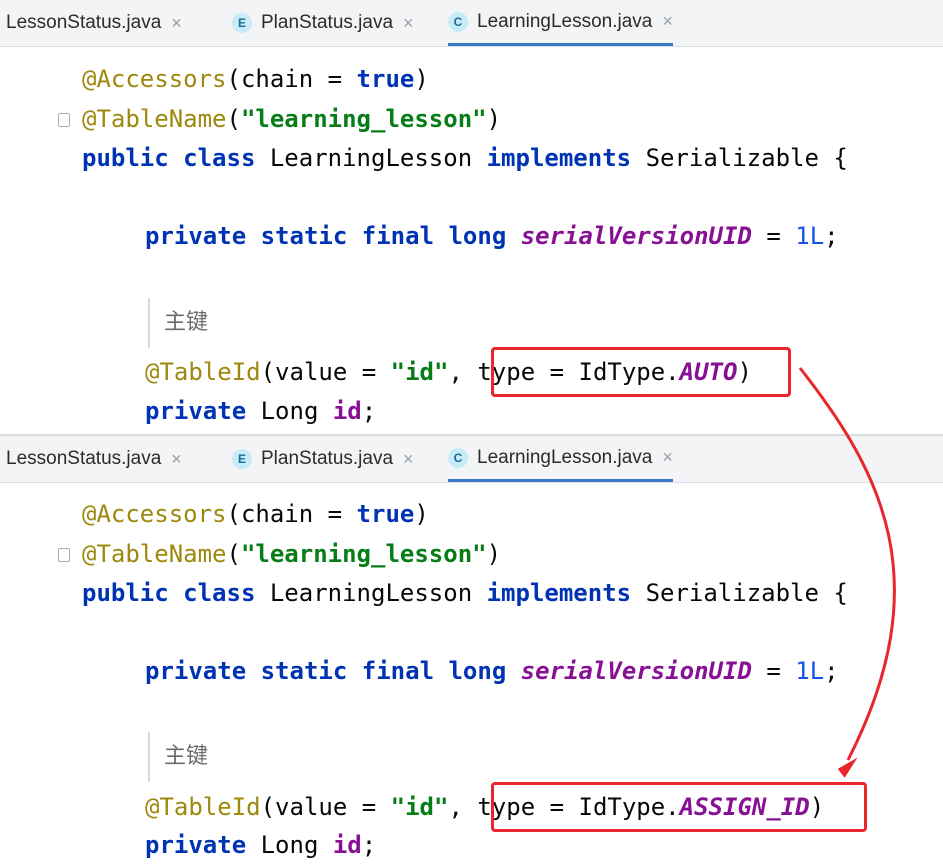 Image resolution: width=943 pixels, height=868 pixels. Describe the element at coordinates (641, 372) in the screenshot. I see `highlight-box-auto` at that location.